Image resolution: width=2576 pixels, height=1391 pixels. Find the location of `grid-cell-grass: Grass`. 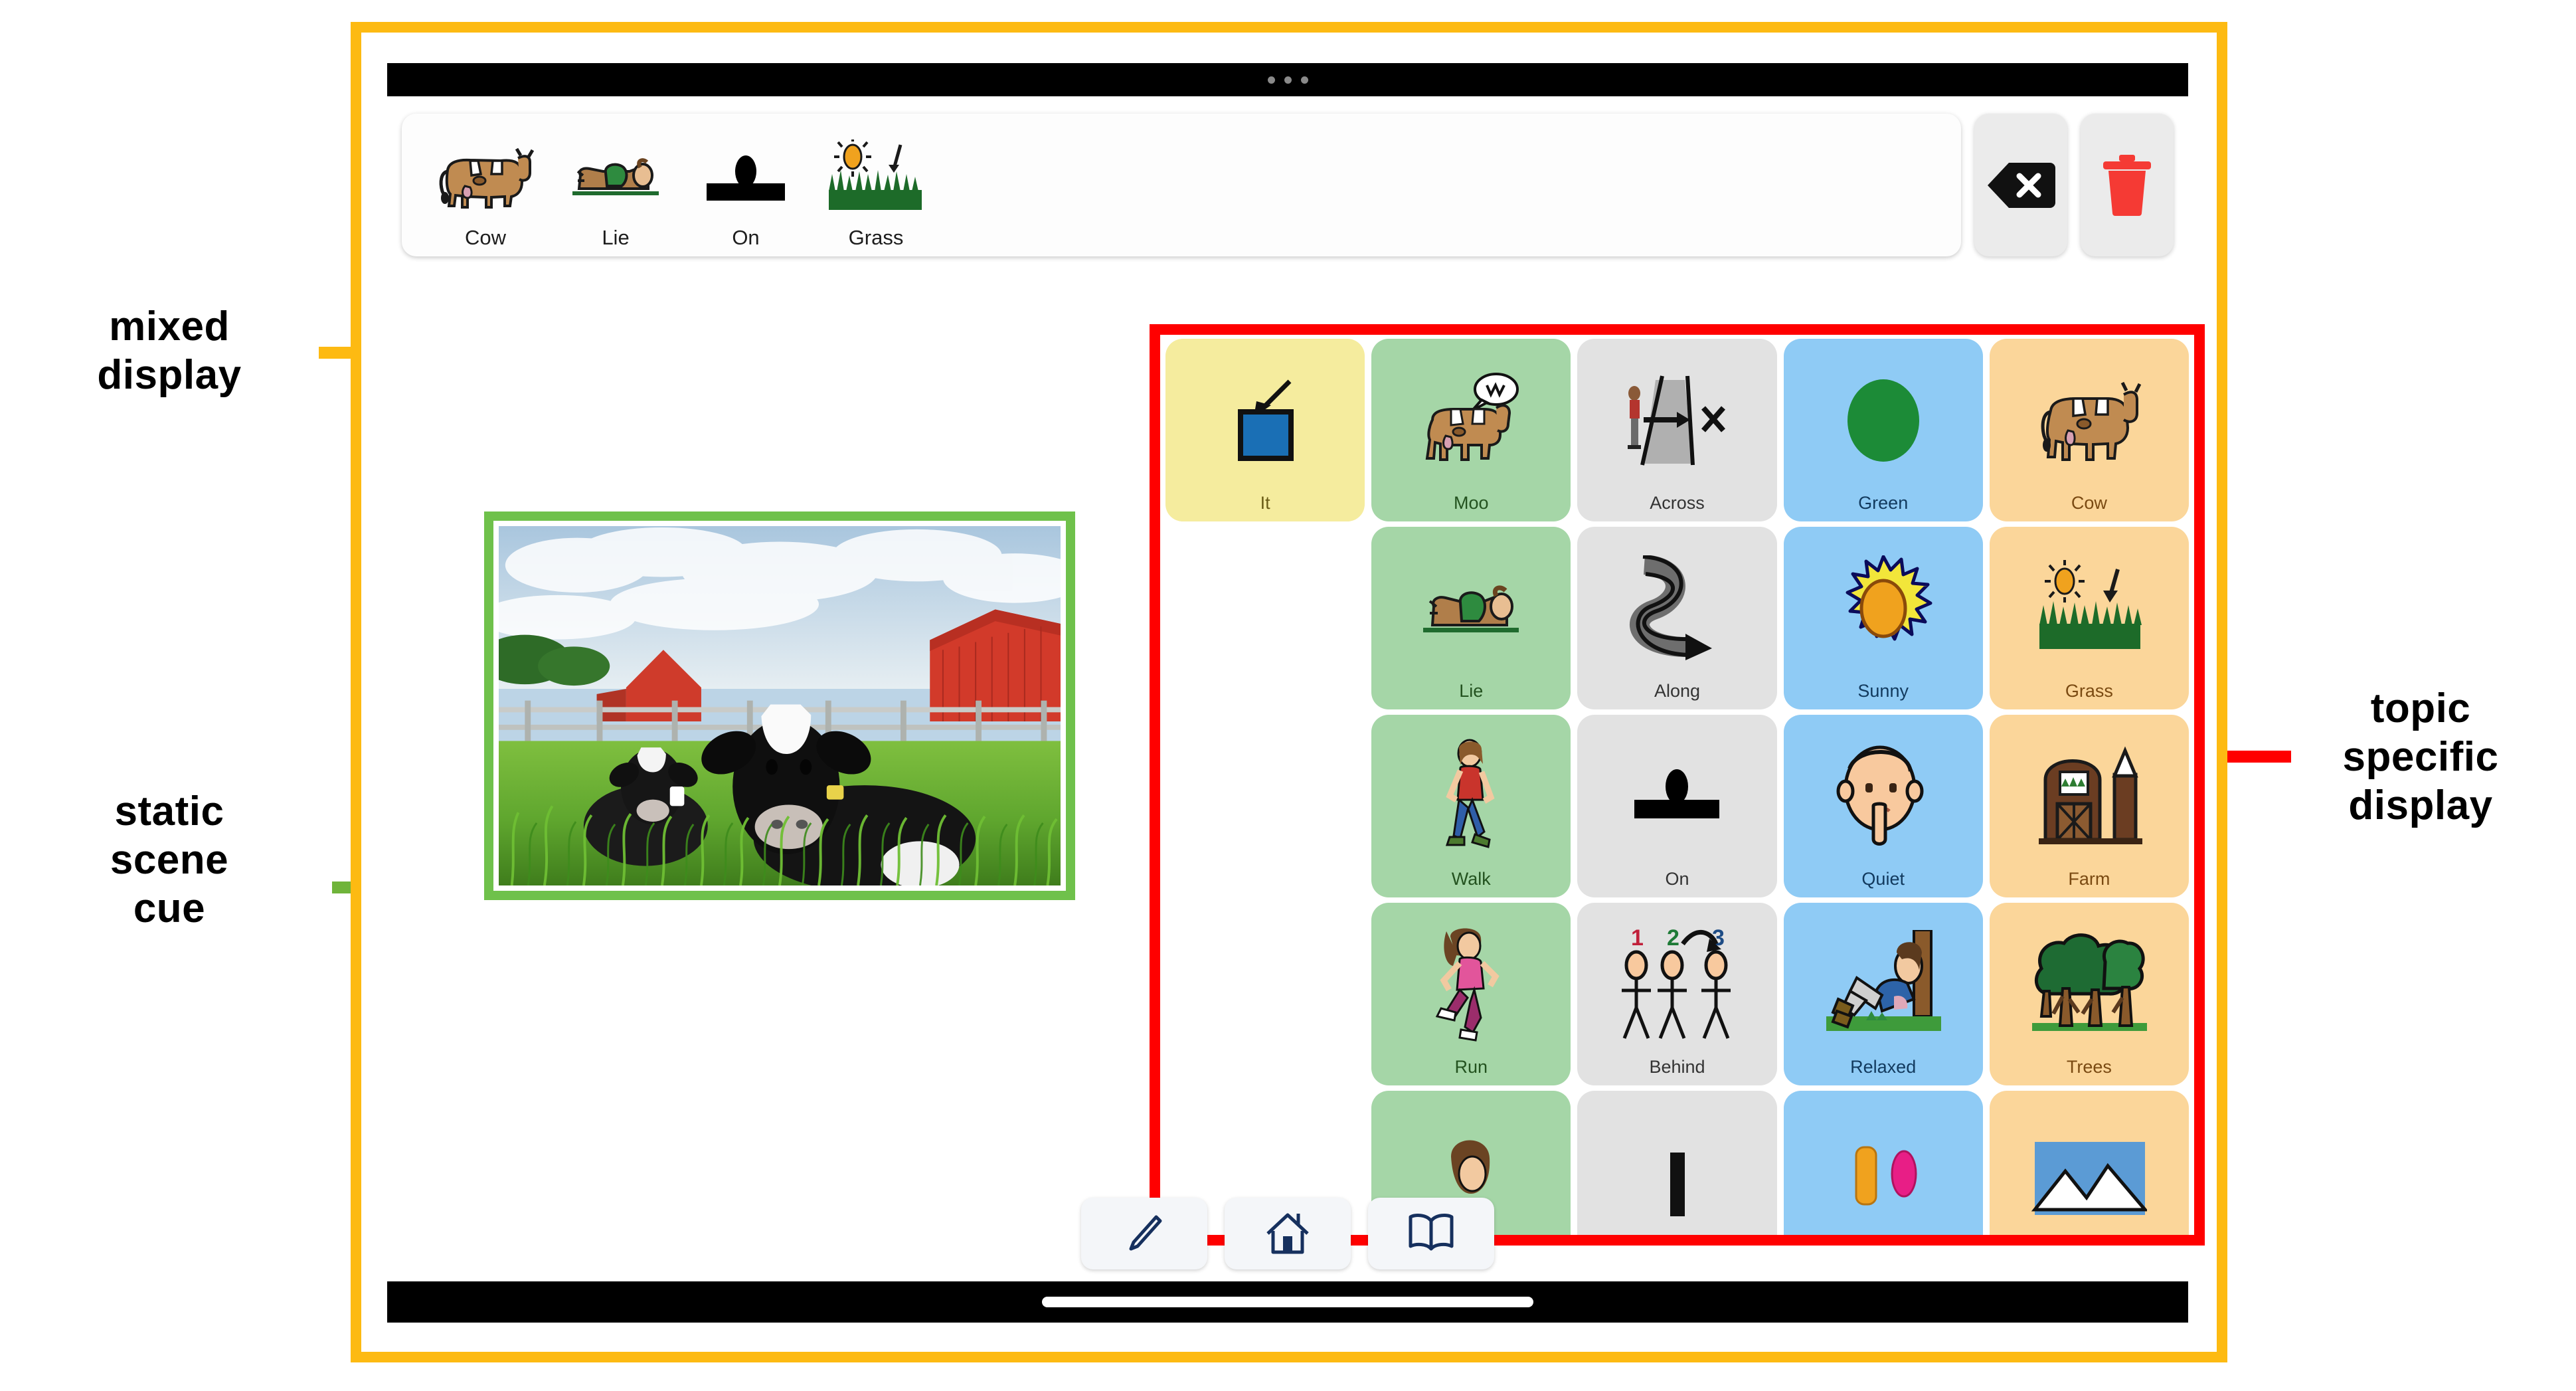

grid-cell-grass: Grass is located at coordinates (2089, 618).